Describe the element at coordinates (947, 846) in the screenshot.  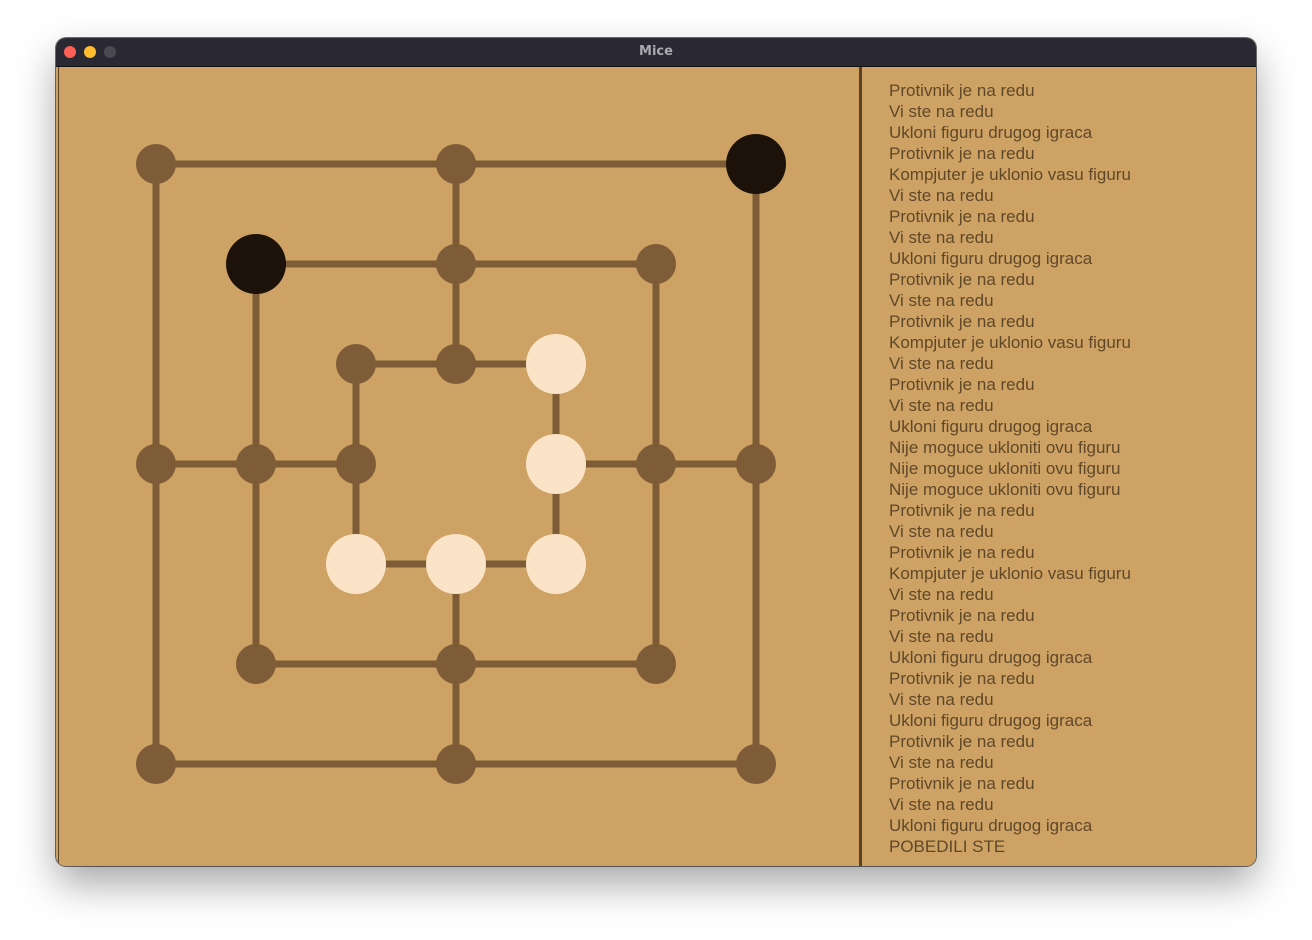
I see `log-line: POBEDILI STE` at that location.